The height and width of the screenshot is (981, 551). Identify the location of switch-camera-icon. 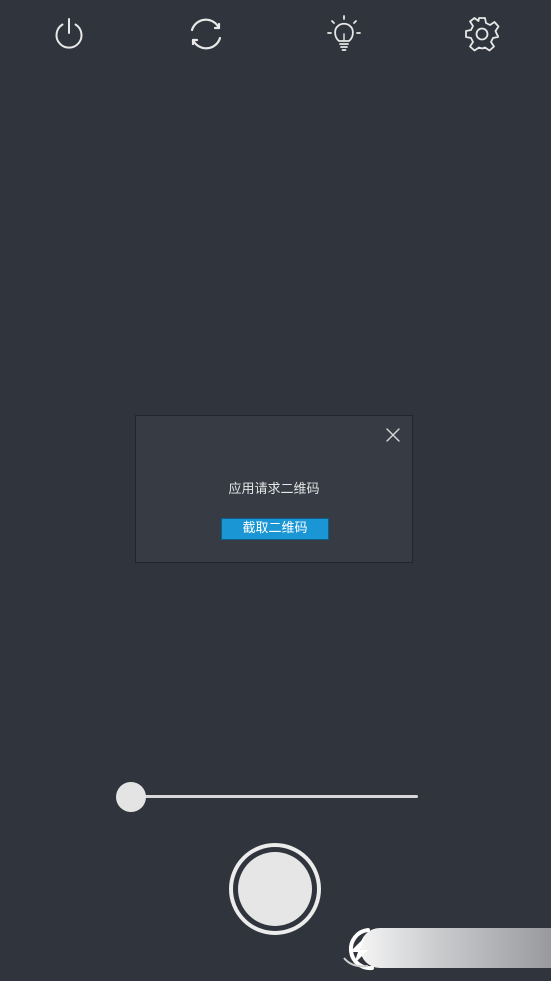
(206, 34).